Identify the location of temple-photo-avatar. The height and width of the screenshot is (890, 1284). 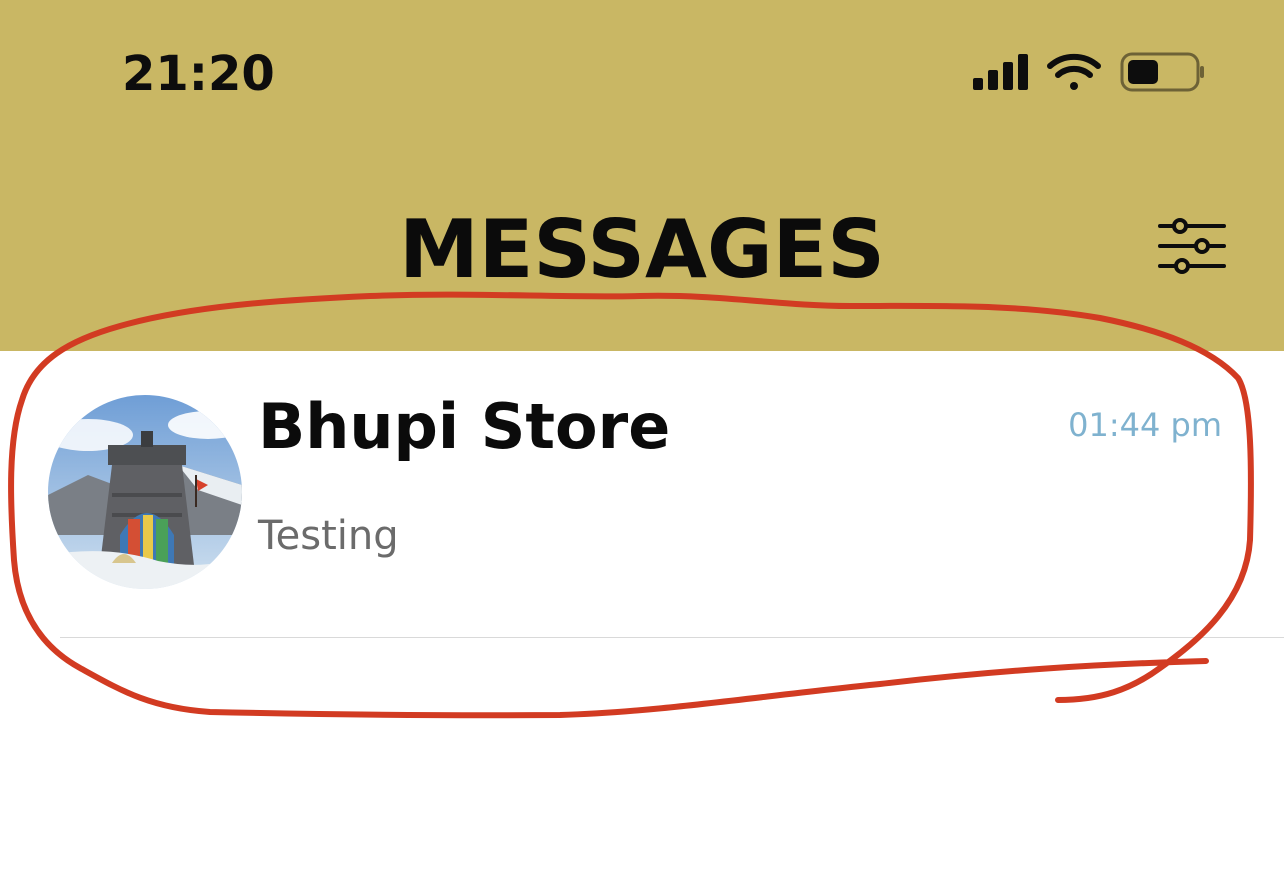
(145, 492).